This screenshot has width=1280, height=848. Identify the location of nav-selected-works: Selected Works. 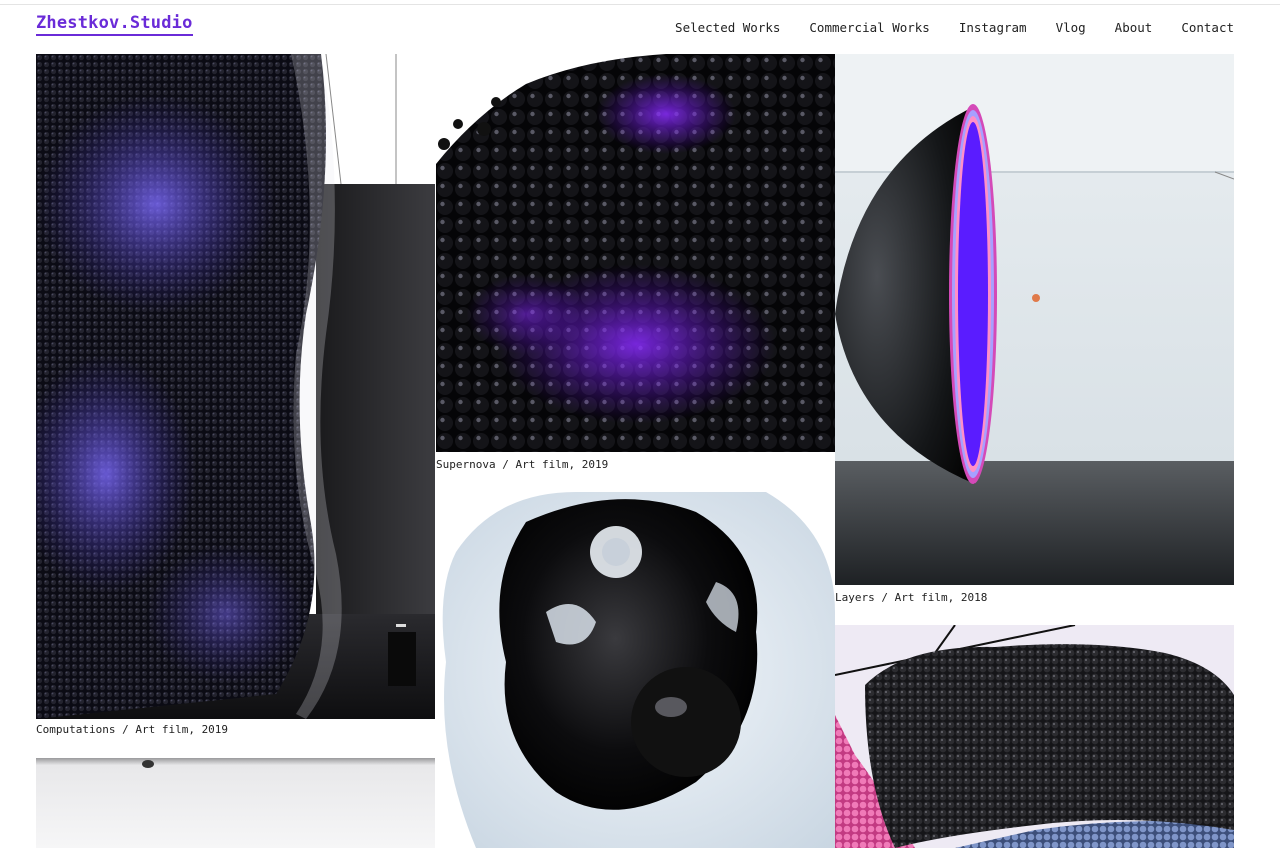
(727, 28).